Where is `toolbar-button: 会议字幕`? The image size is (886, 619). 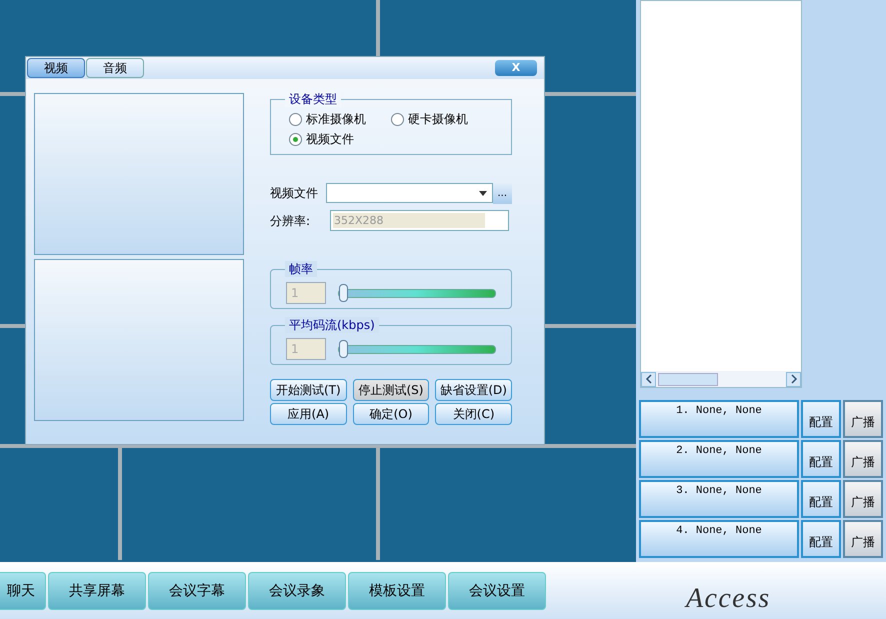 toolbar-button: 会议字幕 is located at coordinates (197, 591).